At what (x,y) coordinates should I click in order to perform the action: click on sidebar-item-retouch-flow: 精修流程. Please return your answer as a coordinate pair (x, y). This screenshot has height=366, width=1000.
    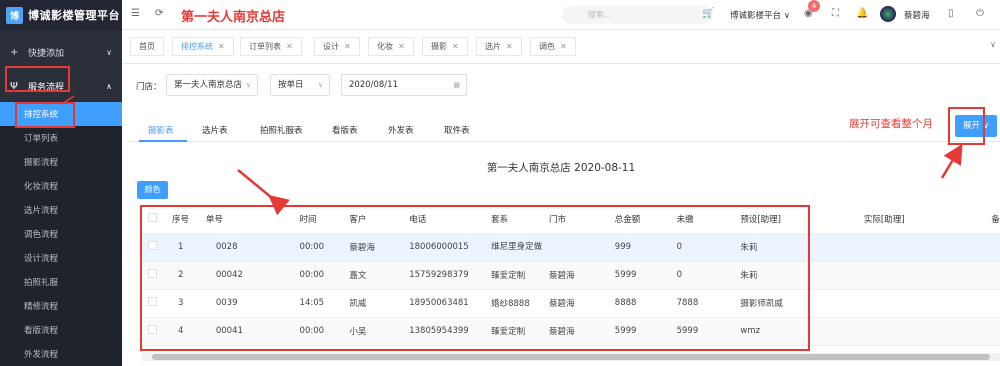
    Looking at the image, I should click on (61, 306).